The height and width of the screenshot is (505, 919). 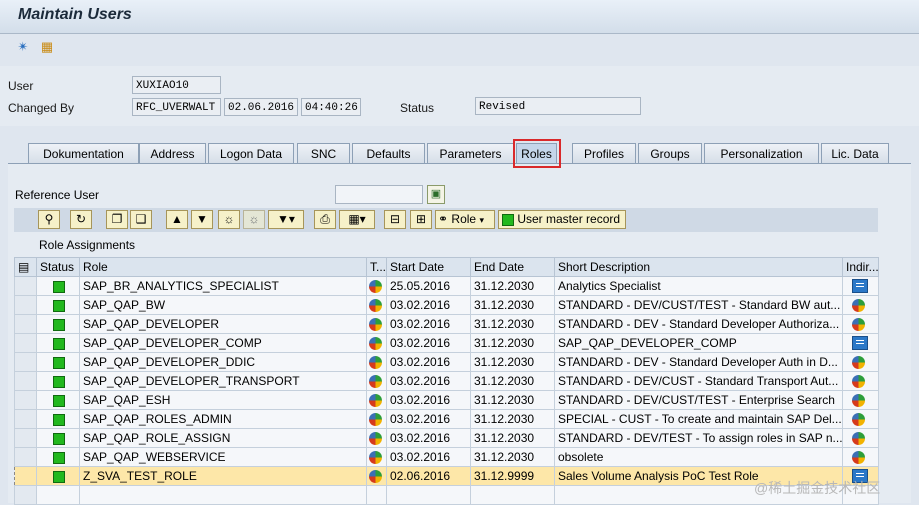 What do you see at coordinates (286, 219) in the screenshot?
I see `filter-button: ▼▾` at bounding box center [286, 219].